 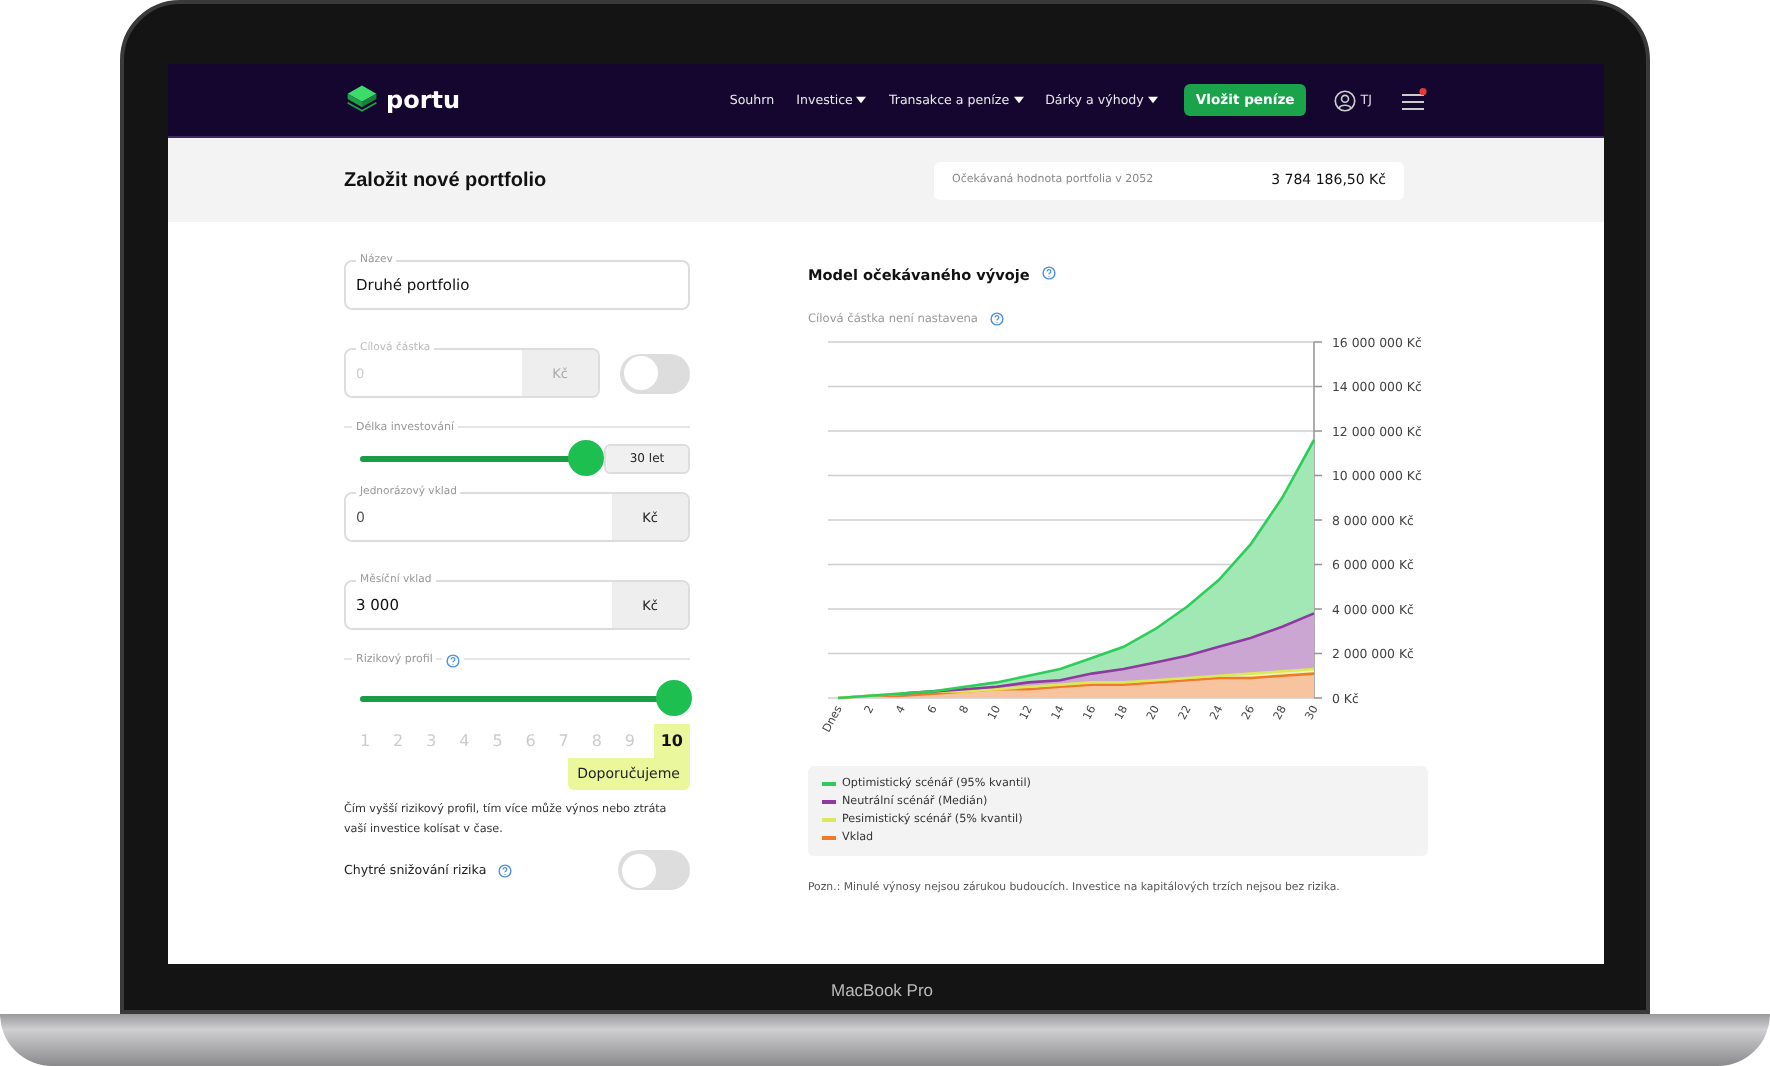 I want to click on menu-icon, so click(x=1414, y=100).